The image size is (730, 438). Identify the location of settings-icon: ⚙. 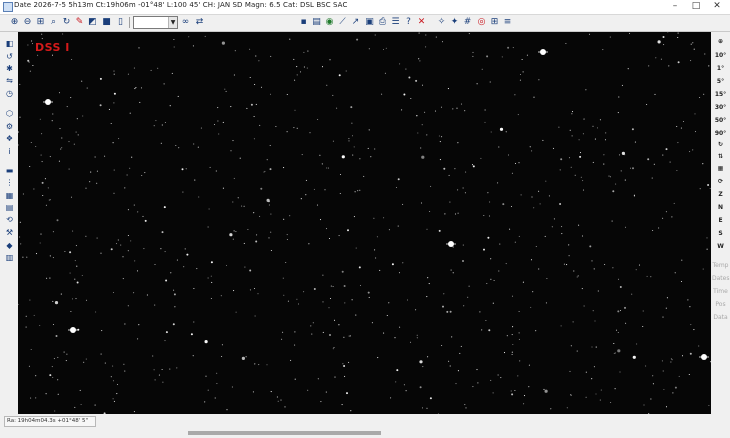
(9, 126).